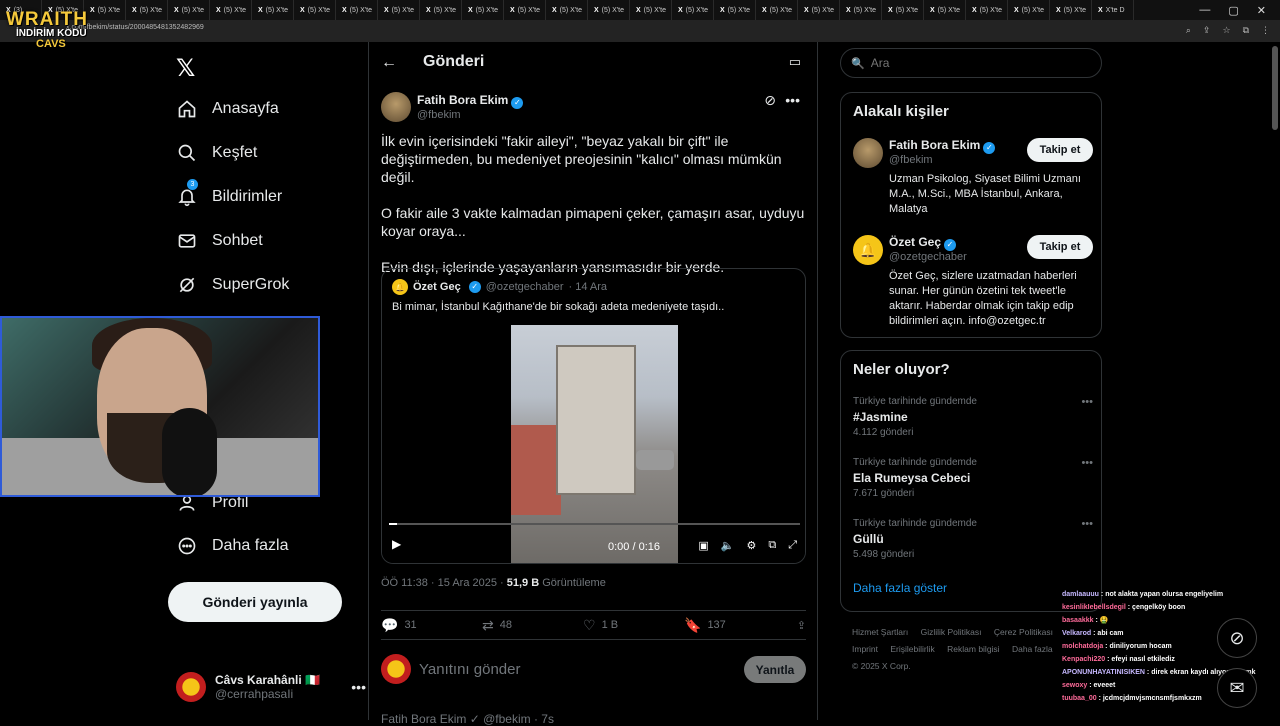 The width and height of the screenshot is (1280, 726). I want to click on nav-notifications: 3 Bildirimler, so click(229, 193).